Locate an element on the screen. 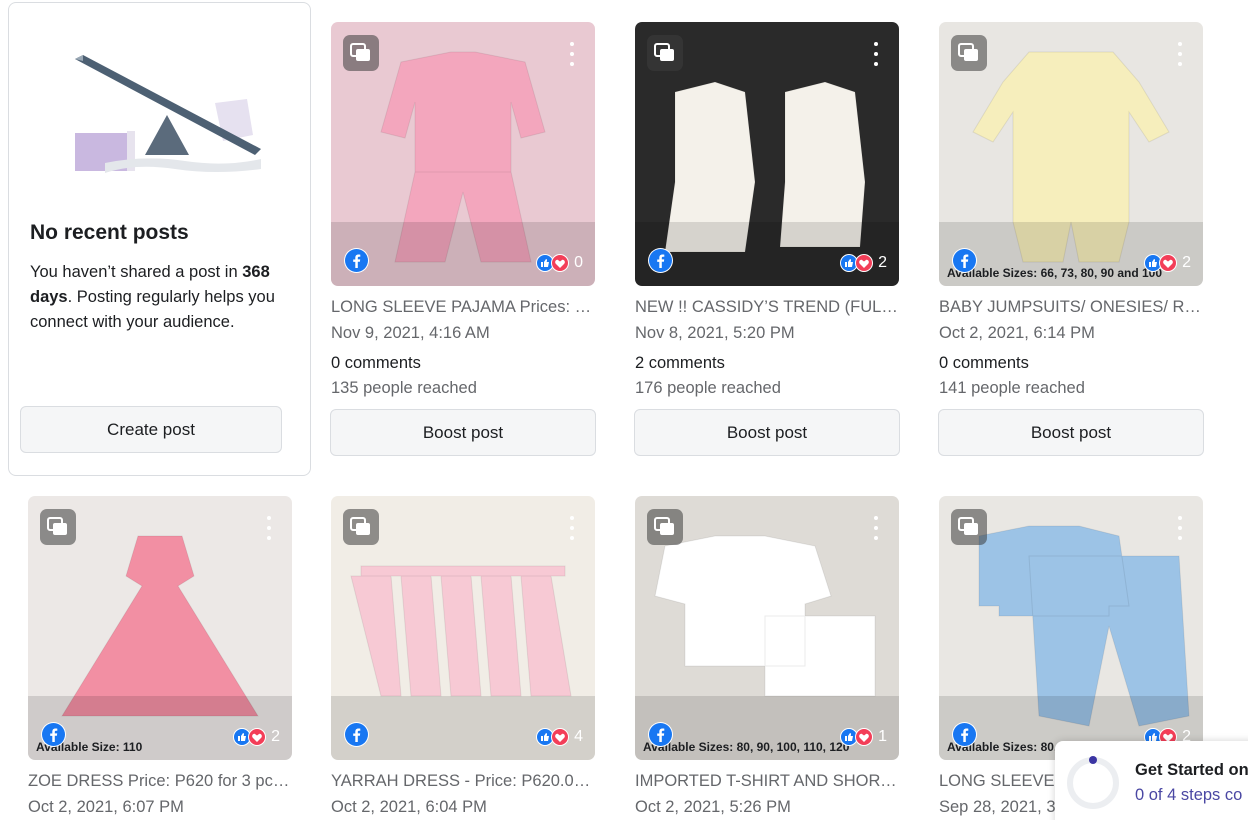 The image size is (1248, 820). reaction-count: 4 is located at coordinates (578, 736).